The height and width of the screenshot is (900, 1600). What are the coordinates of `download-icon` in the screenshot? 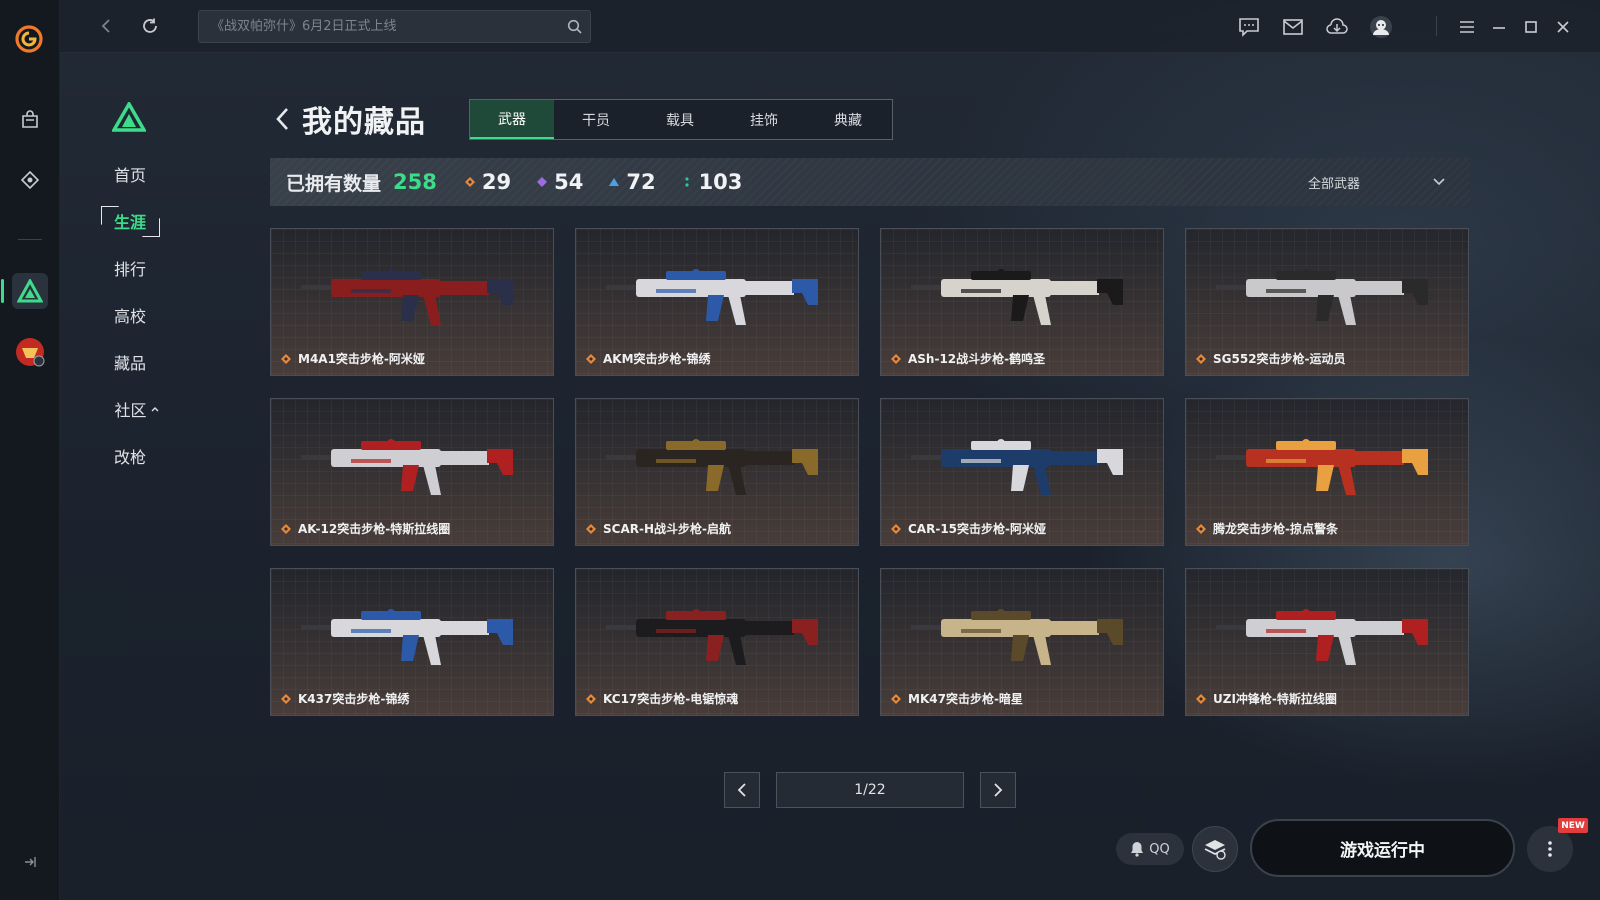 It's located at (1337, 27).